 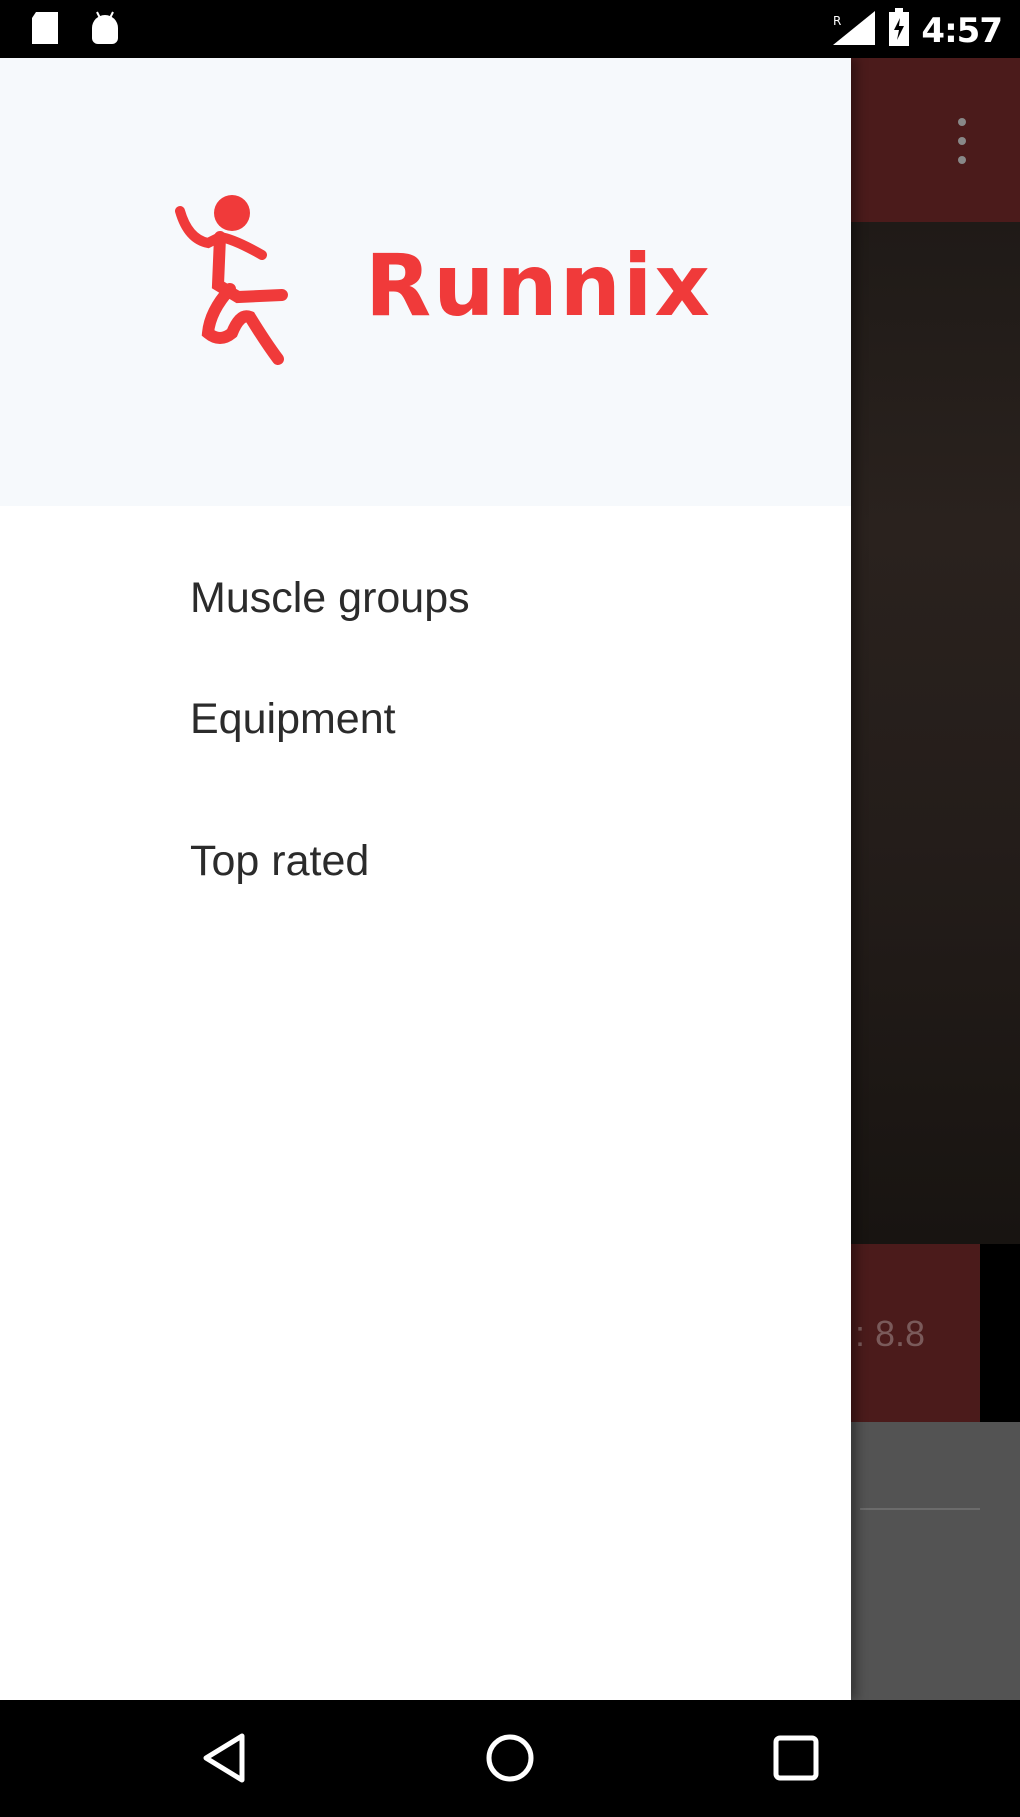 What do you see at coordinates (510, 29) in the screenshot?
I see `status-bar: R 4:57` at bounding box center [510, 29].